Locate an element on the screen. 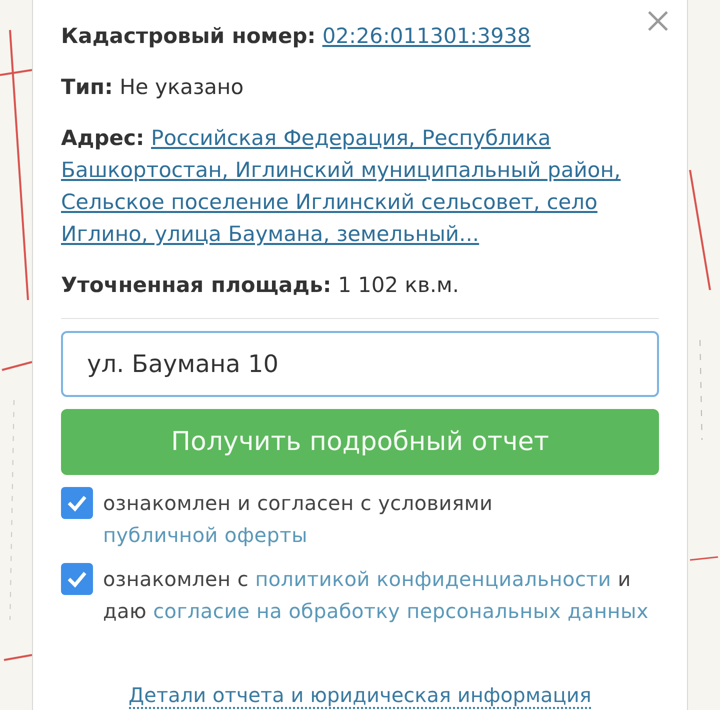 Image resolution: width=720 pixels, height=710 pixels. agreement-text: ознакомлен с политикой конфиденциальности и даю согласие на обработку персональных данных is located at coordinates (376, 595).